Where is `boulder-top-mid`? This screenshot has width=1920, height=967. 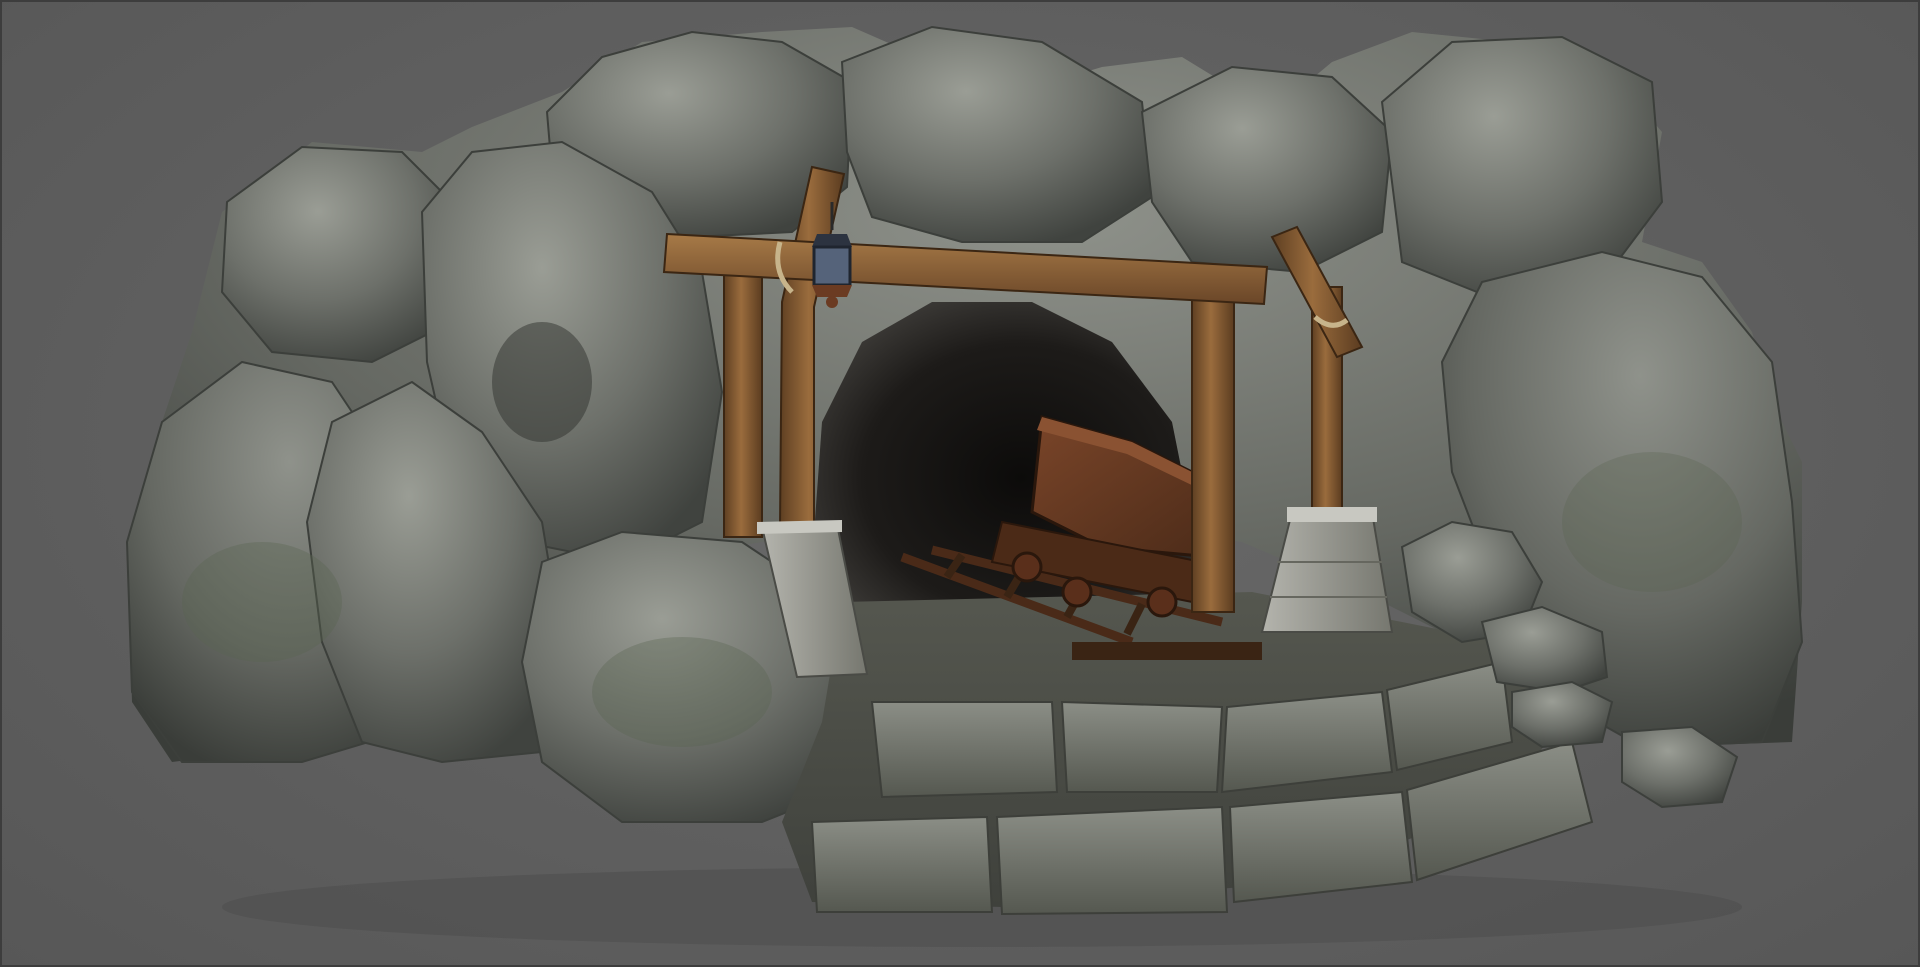
boulder-top-mid is located at coordinates (997, 134).